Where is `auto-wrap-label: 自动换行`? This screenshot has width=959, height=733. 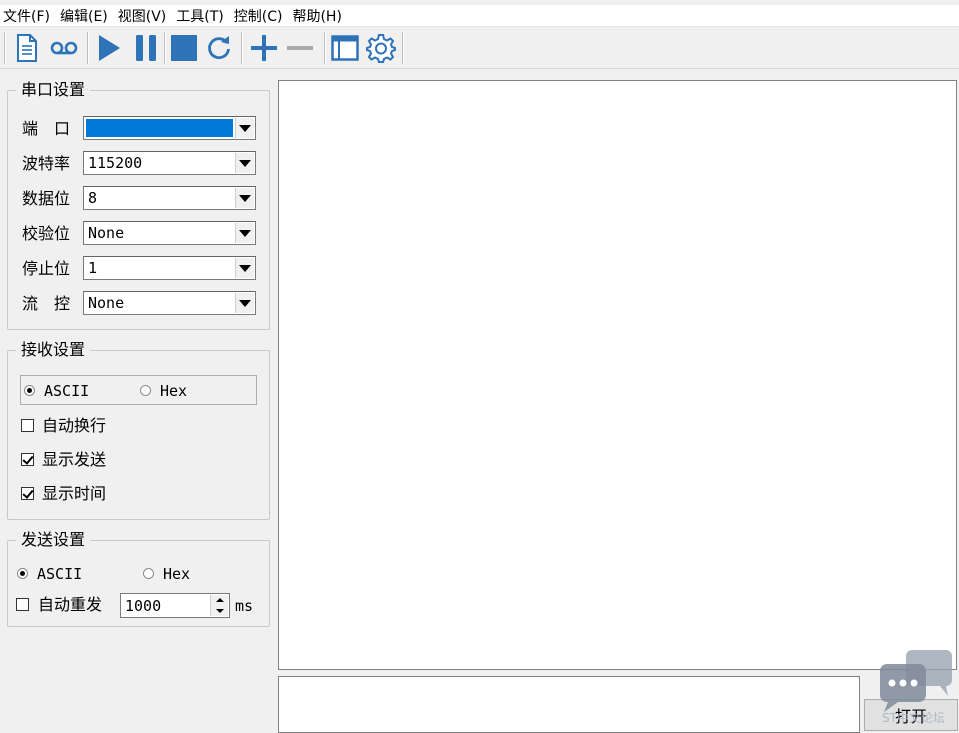 auto-wrap-label: 自动换行 is located at coordinates (74, 425).